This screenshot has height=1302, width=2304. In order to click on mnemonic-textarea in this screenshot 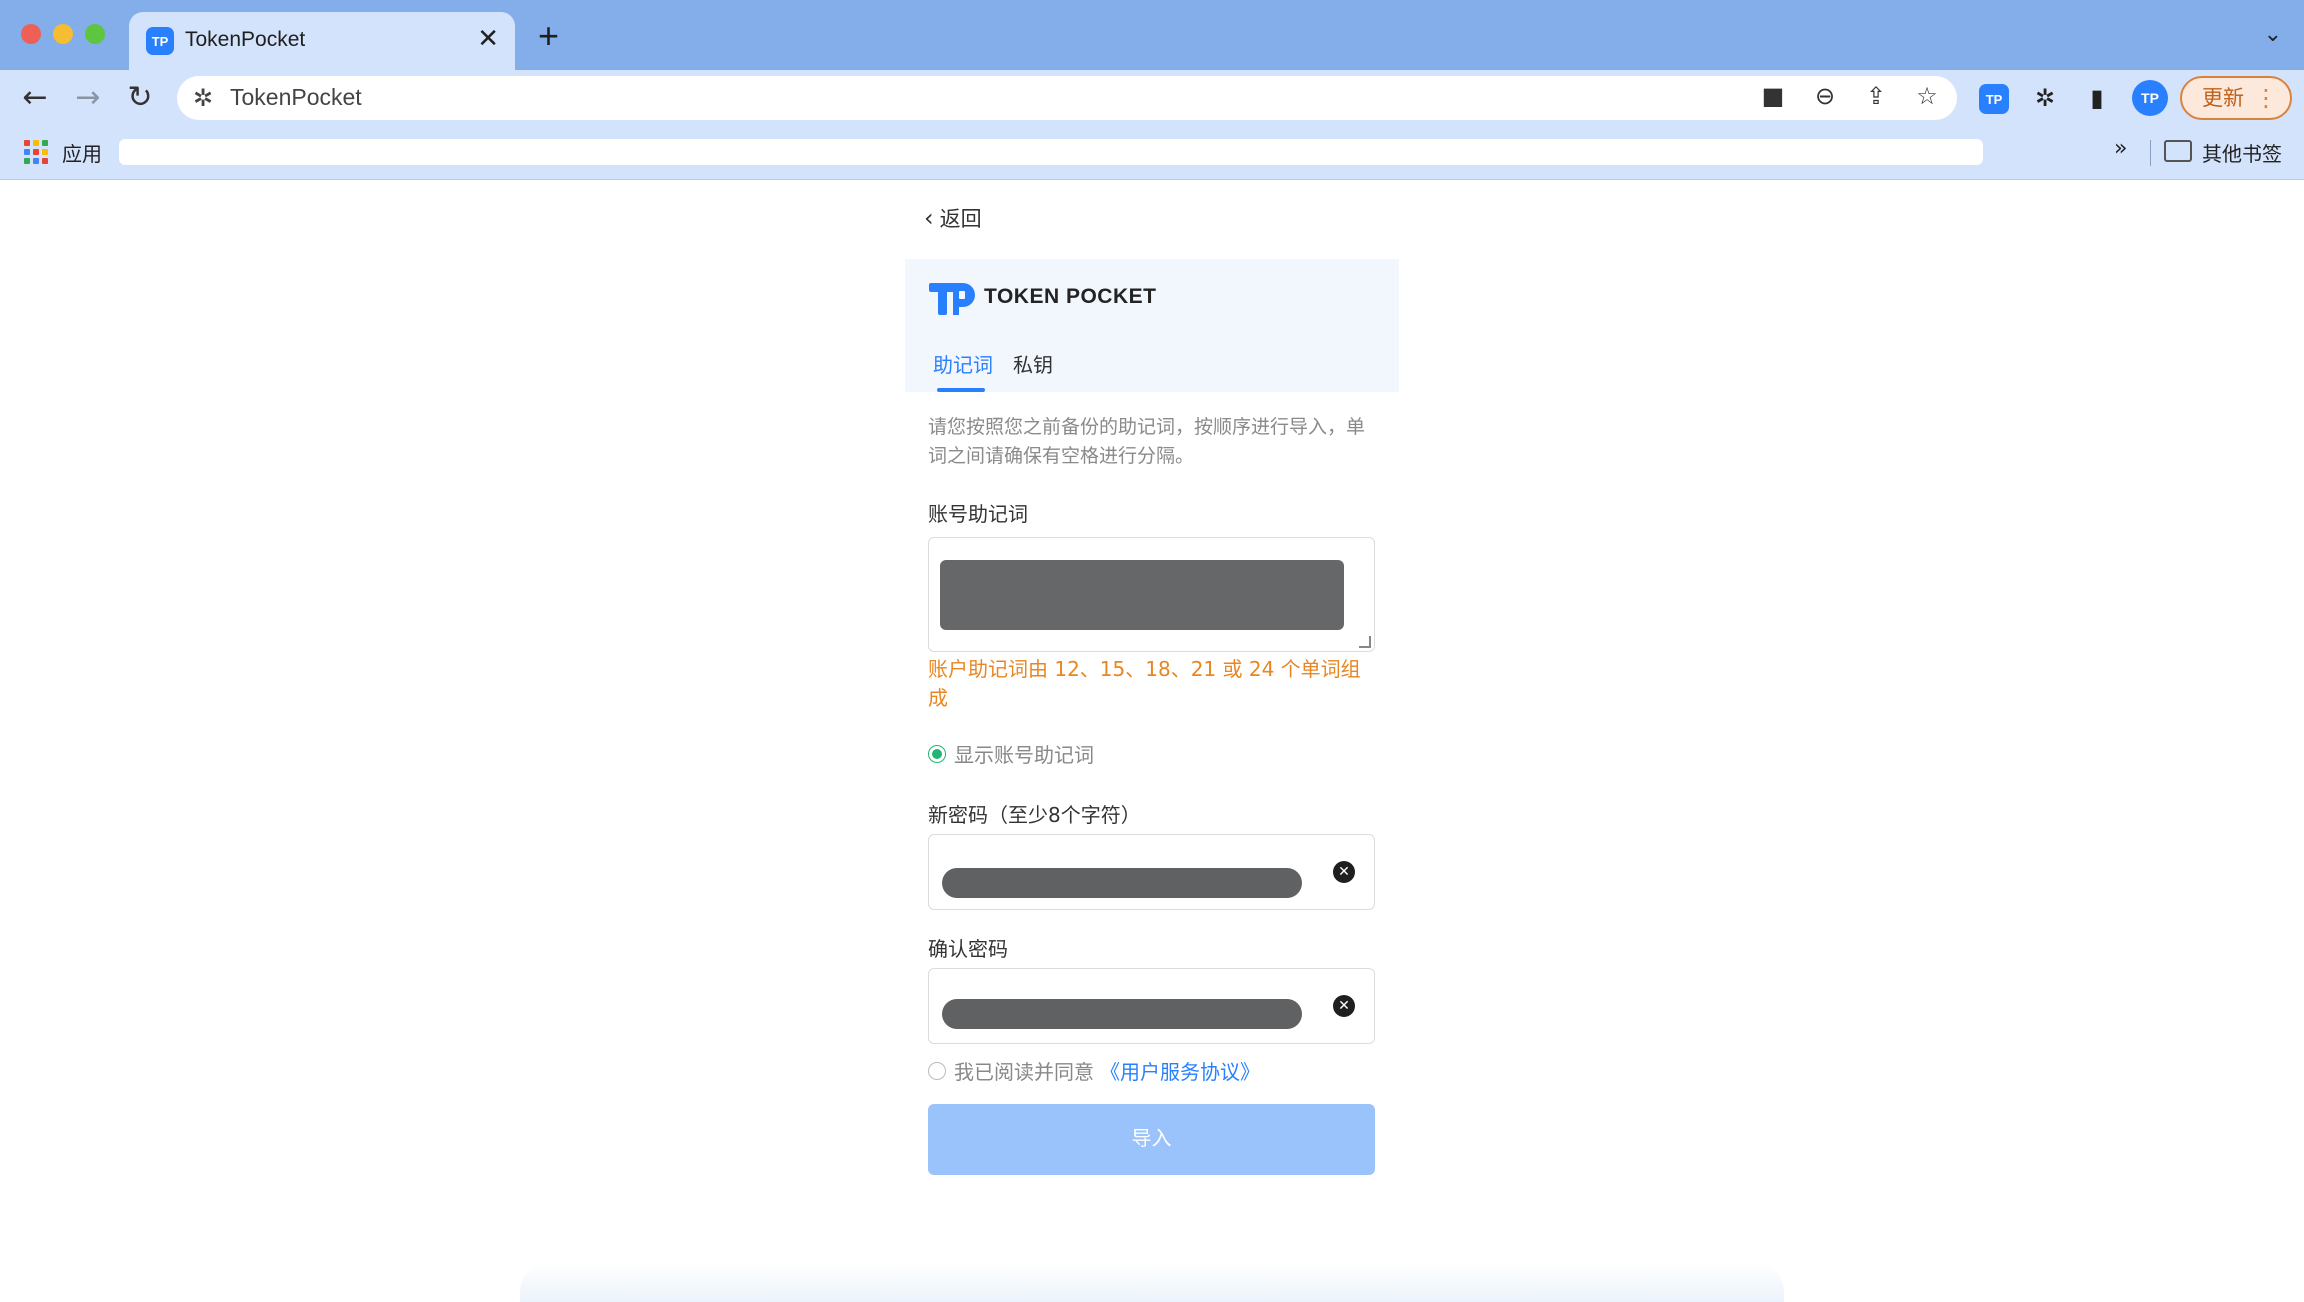, I will do `click(1151, 594)`.